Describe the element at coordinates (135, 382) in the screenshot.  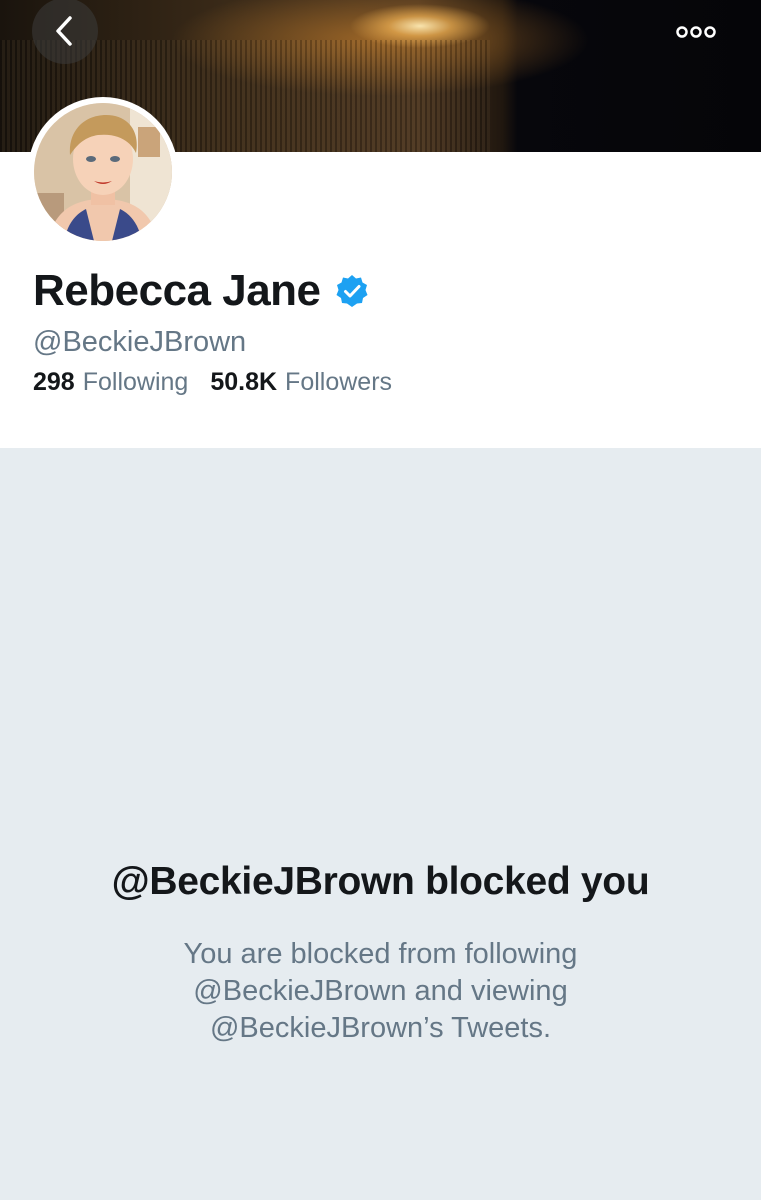
I see `following-label: Following` at that location.